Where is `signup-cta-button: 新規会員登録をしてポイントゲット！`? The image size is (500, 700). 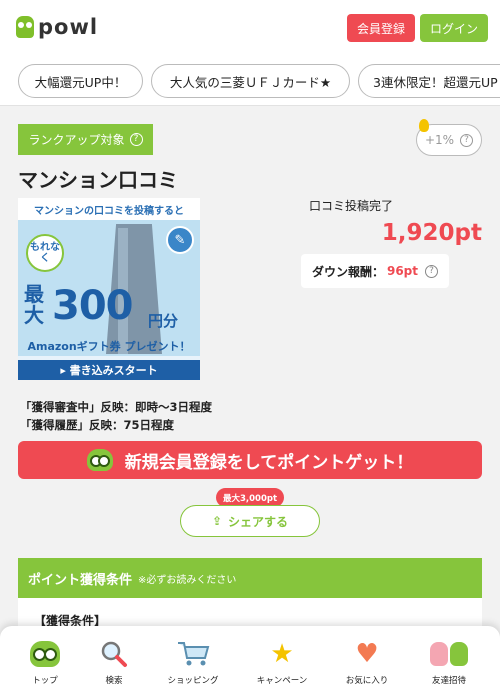
signup-cta-button: 新規会員登録をしてポイントゲット！ is located at coordinates (250, 460).